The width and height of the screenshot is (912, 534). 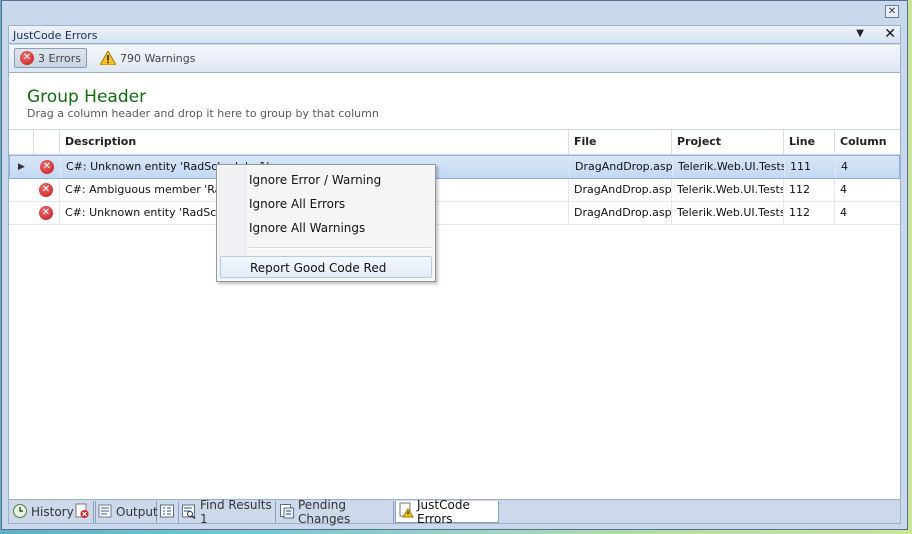 What do you see at coordinates (87, 97) in the screenshot?
I see `group-header-title: Group Header` at bounding box center [87, 97].